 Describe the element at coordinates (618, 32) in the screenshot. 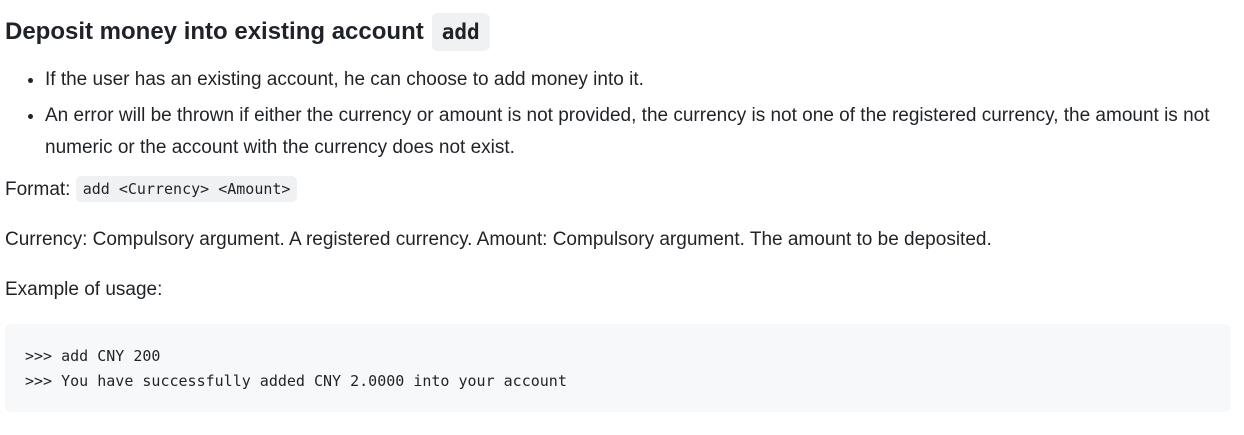

I see `section-heading: Deposit money into existing account add` at that location.